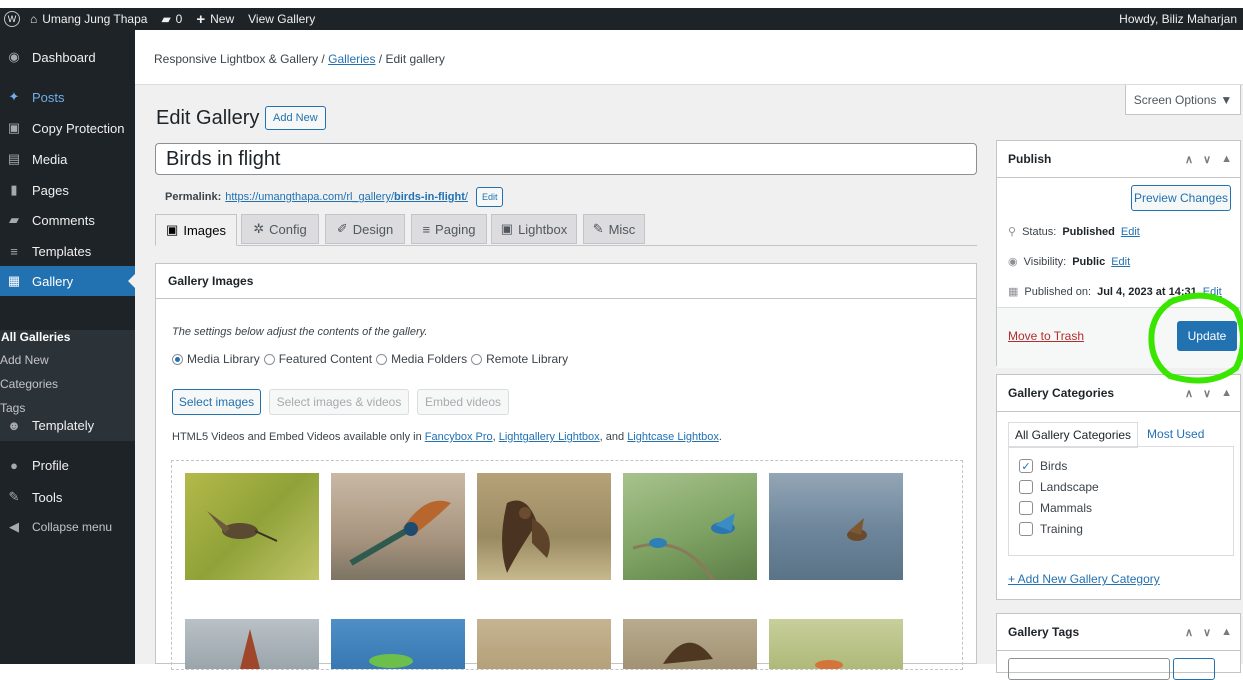  I want to click on admin-bar-comments: ▰ 0, so click(171, 19).